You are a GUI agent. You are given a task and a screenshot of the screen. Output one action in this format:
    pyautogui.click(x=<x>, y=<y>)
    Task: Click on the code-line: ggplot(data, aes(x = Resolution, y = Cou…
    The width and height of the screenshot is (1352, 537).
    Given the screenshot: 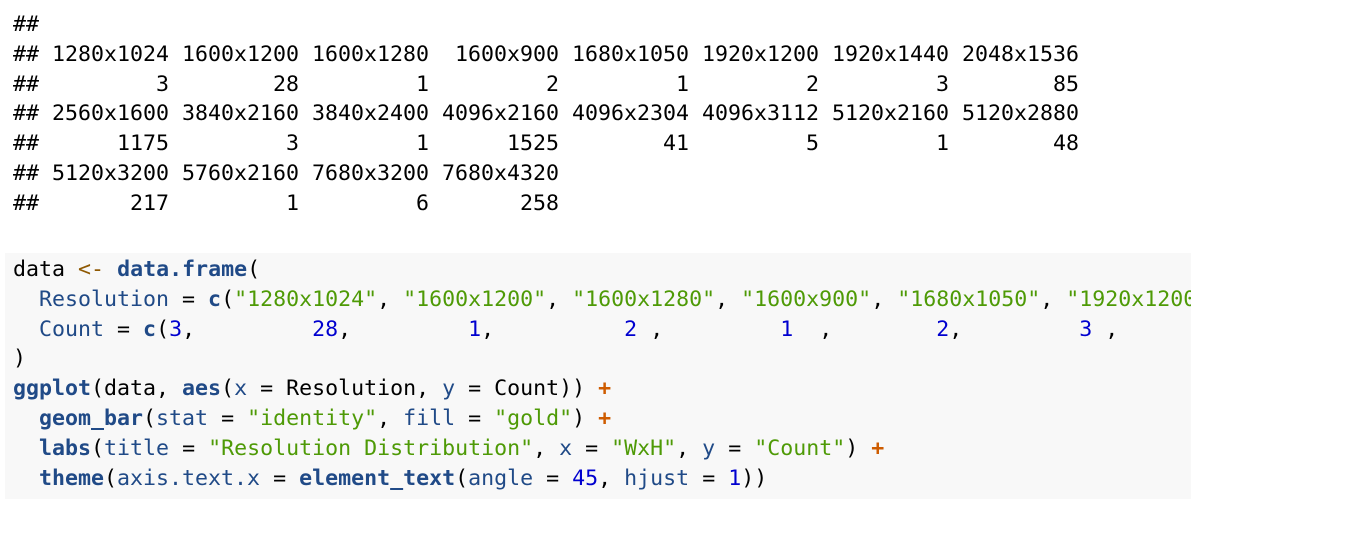 What is the action you would take?
    pyautogui.click(x=602, y=389)
    